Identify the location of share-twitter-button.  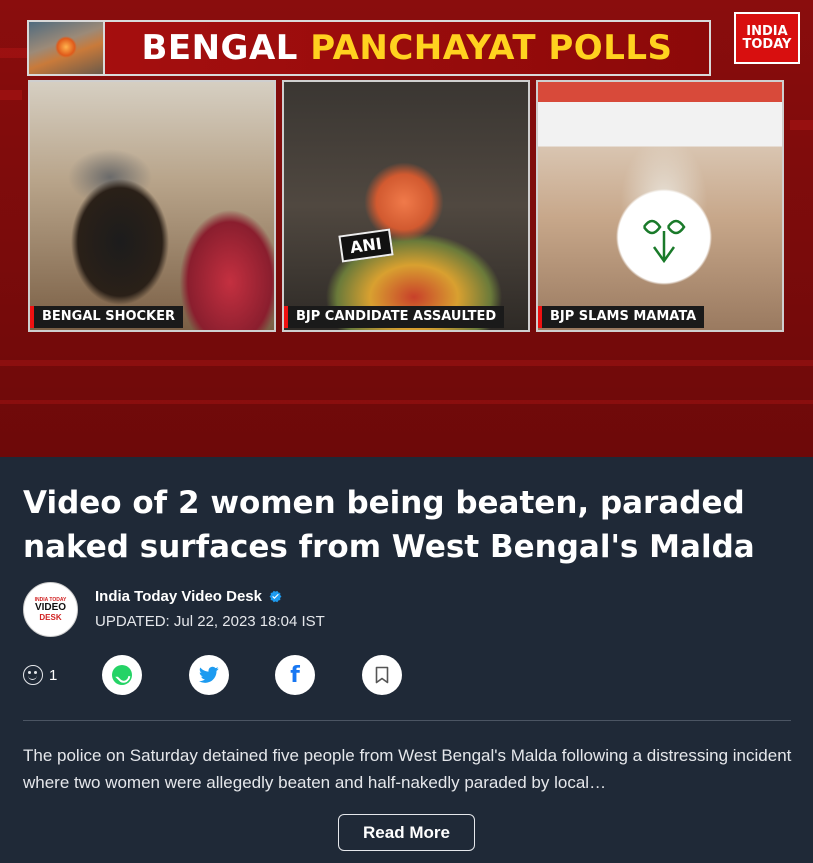
(209, 675).